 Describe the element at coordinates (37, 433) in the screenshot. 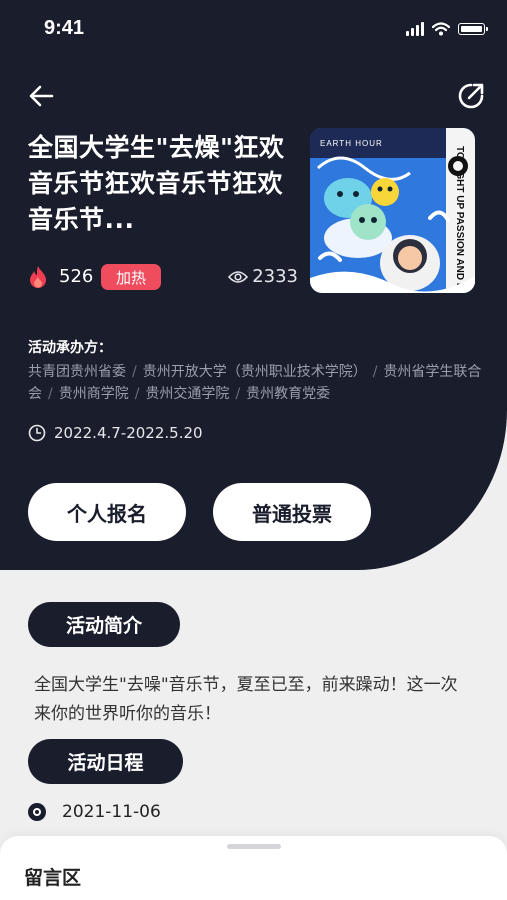

I see `clock-icon` at that location.